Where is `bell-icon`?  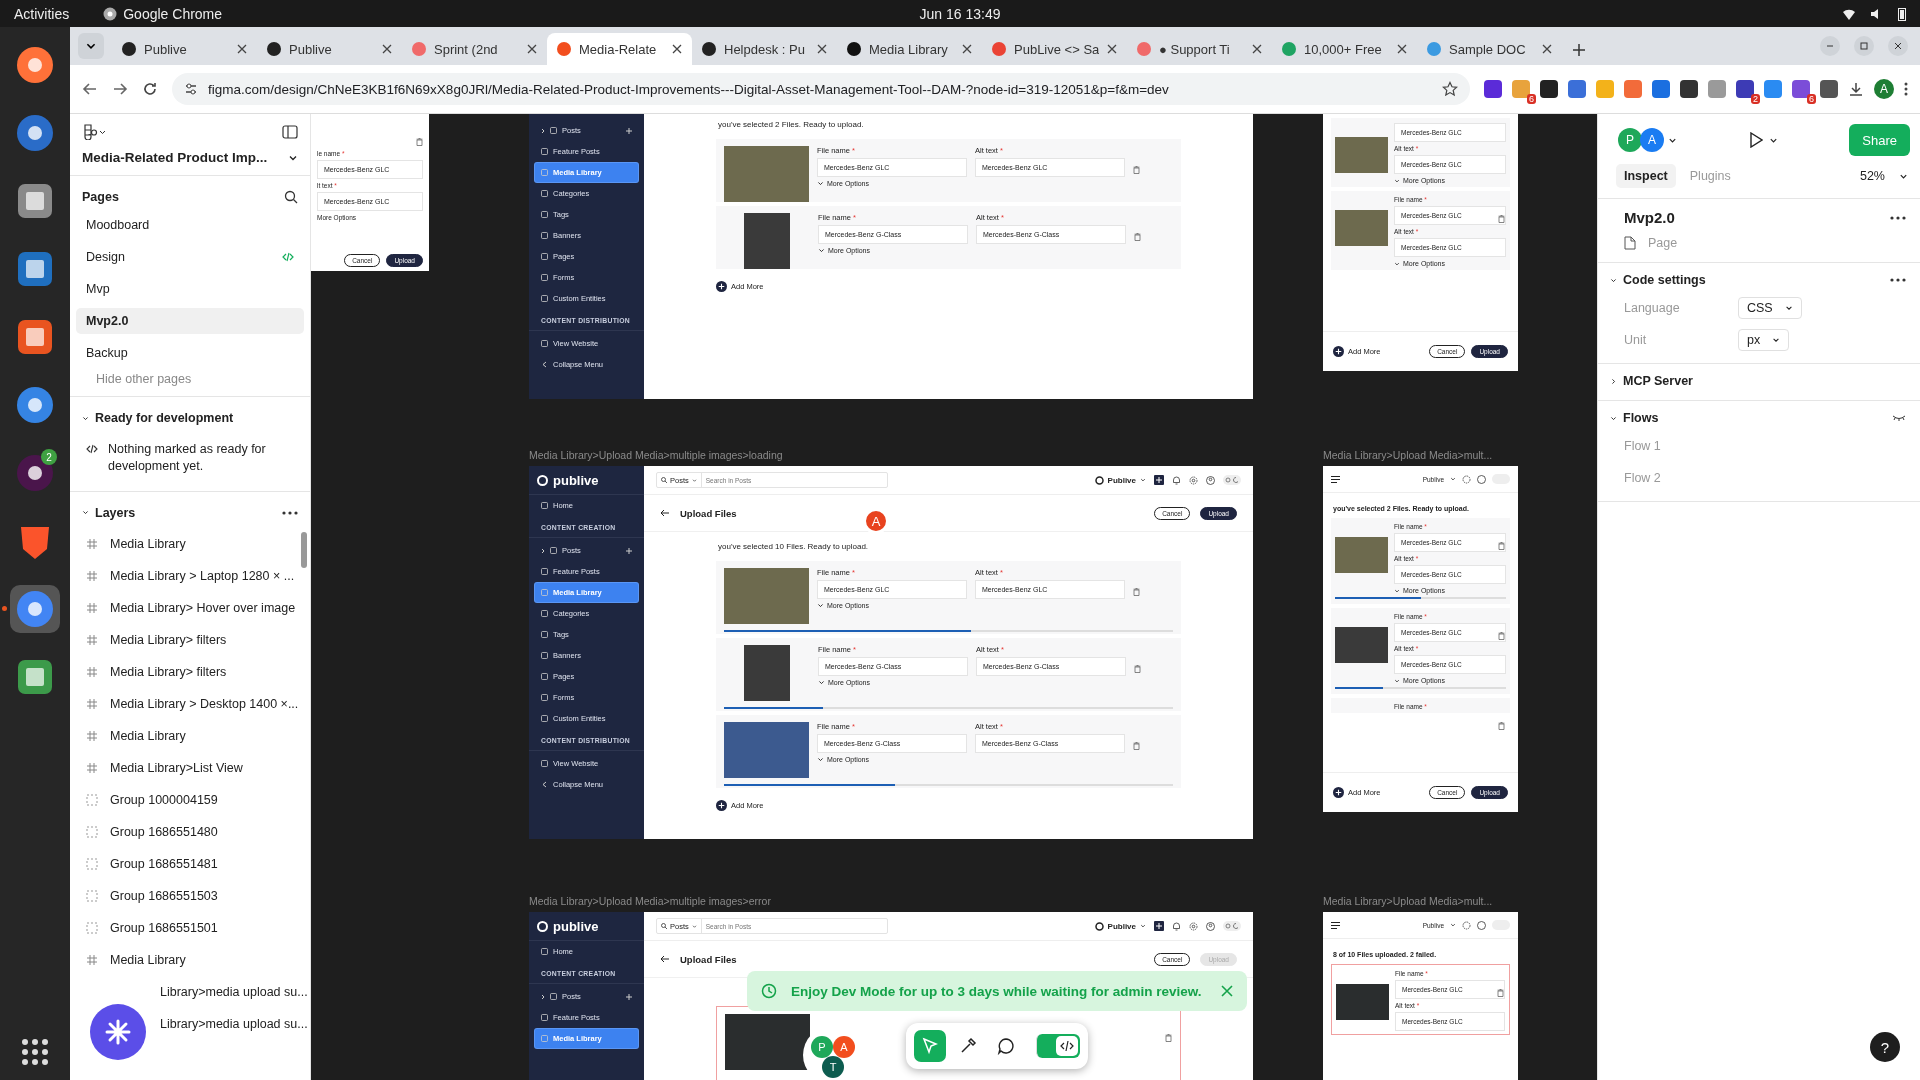 bell-icon is located at coordinates (1176, 480).